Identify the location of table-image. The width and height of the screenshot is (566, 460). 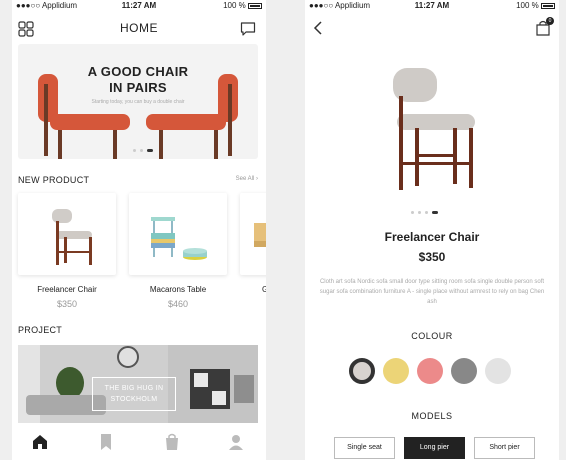
(179, 238).